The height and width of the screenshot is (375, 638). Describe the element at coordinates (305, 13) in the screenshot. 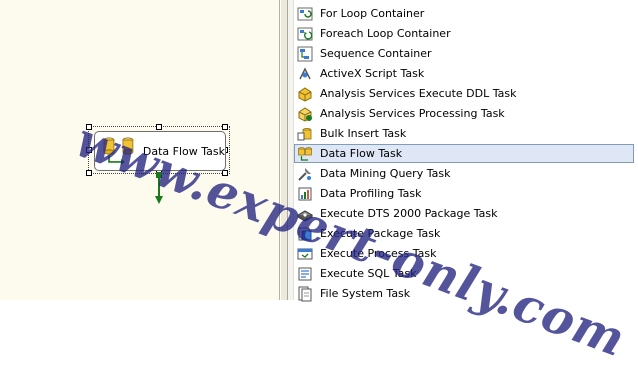

I see `for-loop-container-icon` at that location.